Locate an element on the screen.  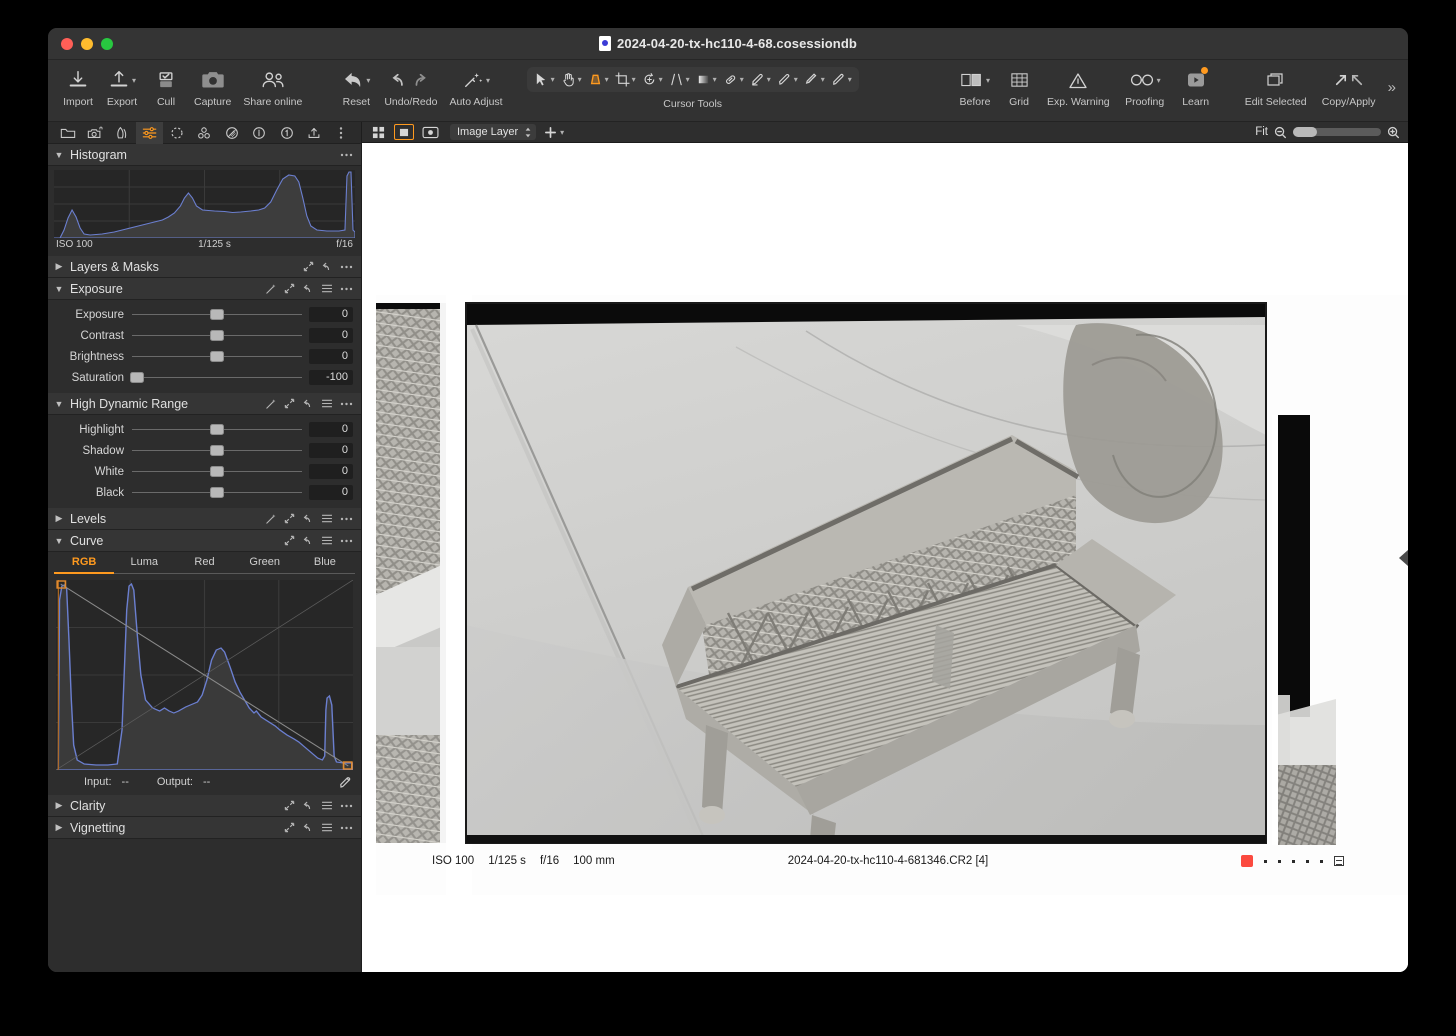
zoom-slider-thumb is located at coordinates (1305, 132).